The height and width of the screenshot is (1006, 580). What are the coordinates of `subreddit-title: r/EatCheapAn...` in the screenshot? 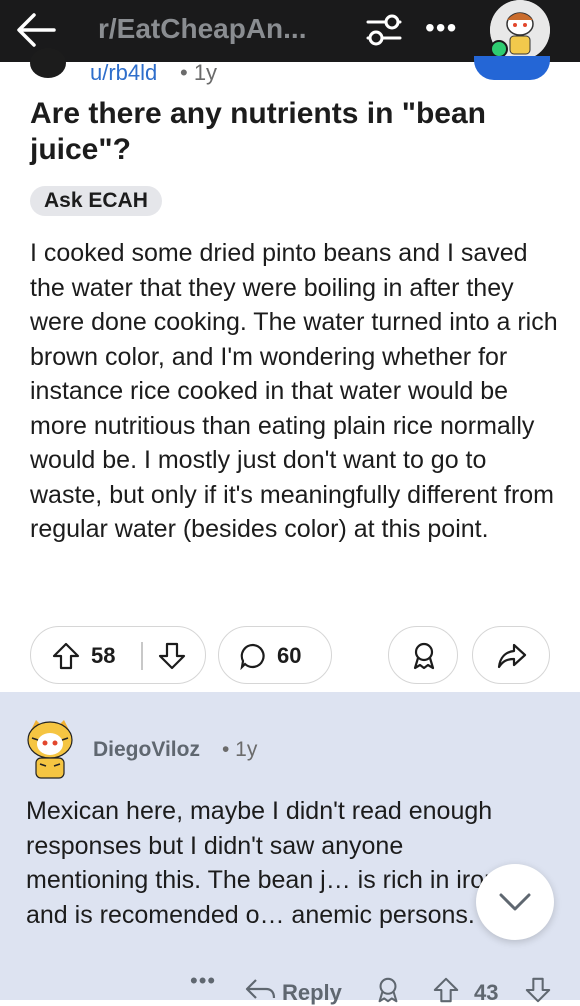 It's located at (202, 29).